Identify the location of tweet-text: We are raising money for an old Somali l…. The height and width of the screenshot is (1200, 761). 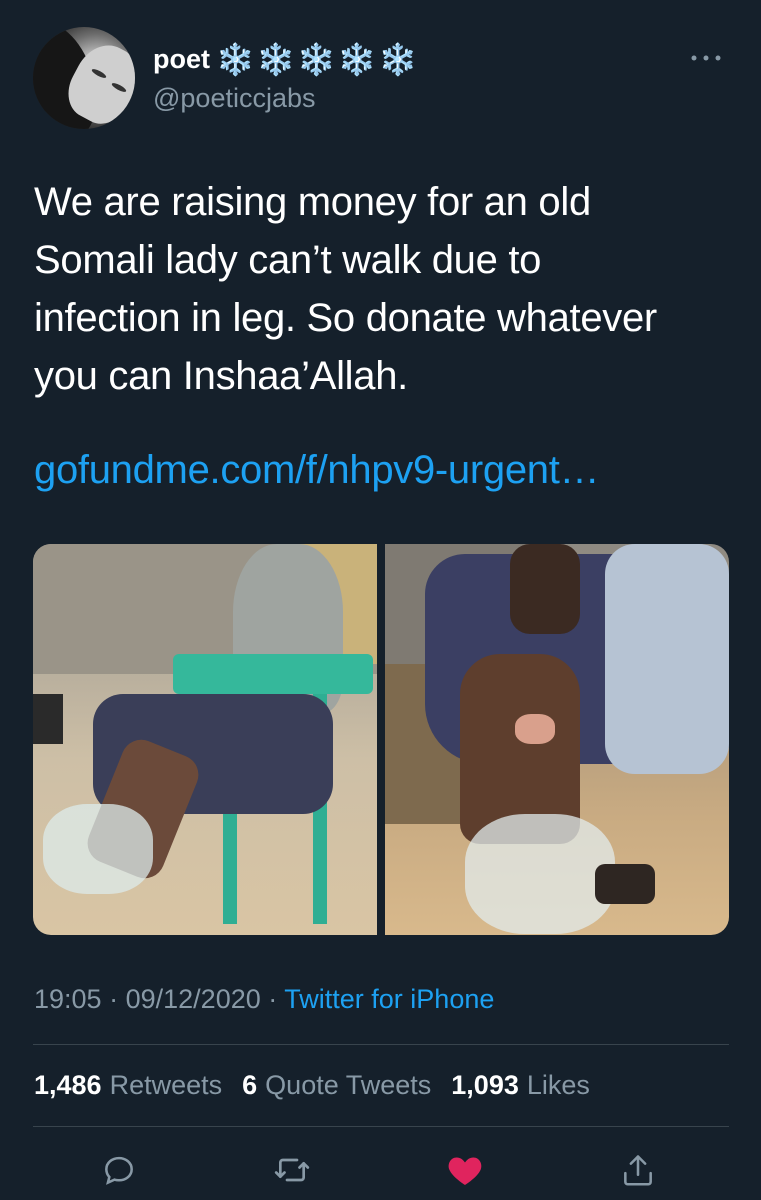
(345, 289).